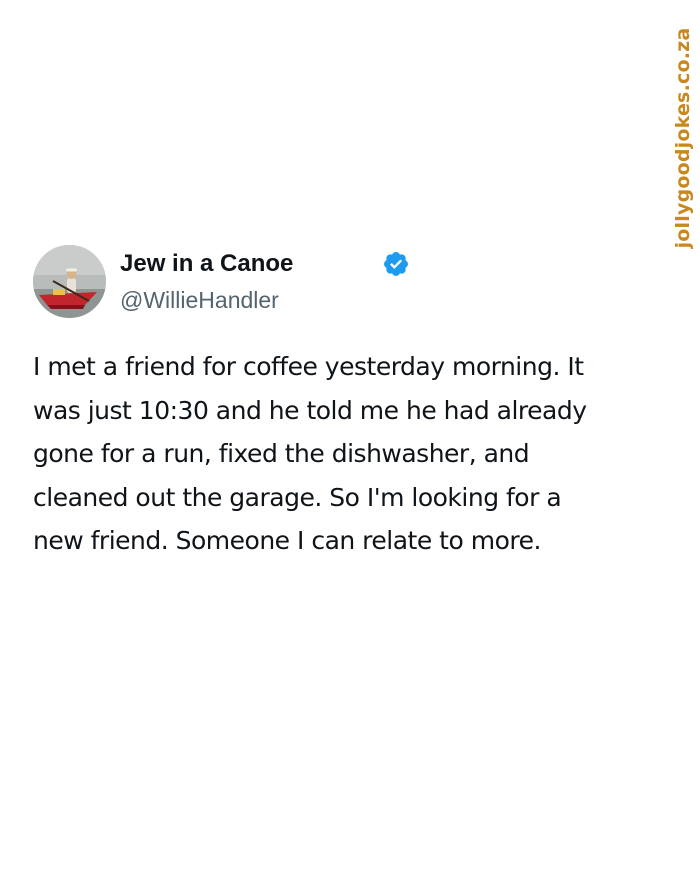 The image size is (700, 875). What do you see at coordinates (396, 264) in the screenshot?
I see `verified-badge-icon` at bounding box center [396, 264].